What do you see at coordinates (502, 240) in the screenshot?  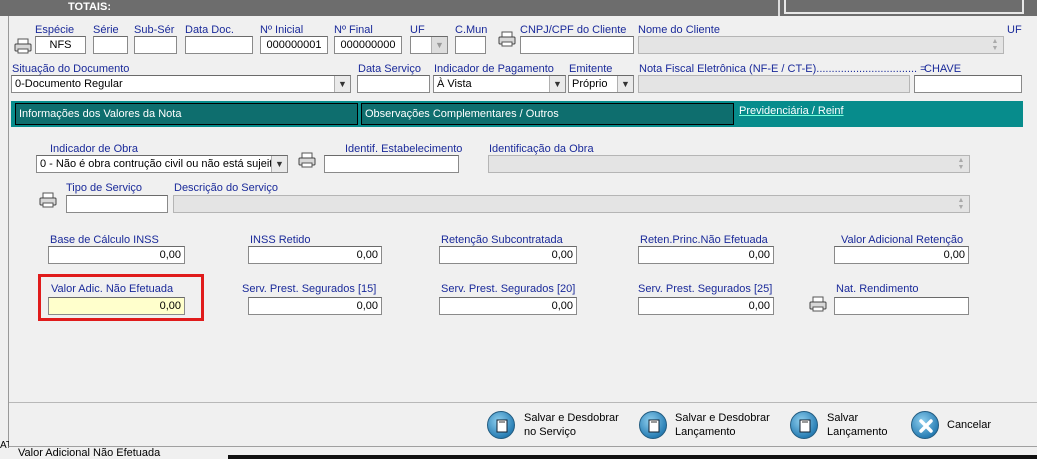 I see `ret-sub-label: Retenção Subcontratada` at bounding box center [502, 240].